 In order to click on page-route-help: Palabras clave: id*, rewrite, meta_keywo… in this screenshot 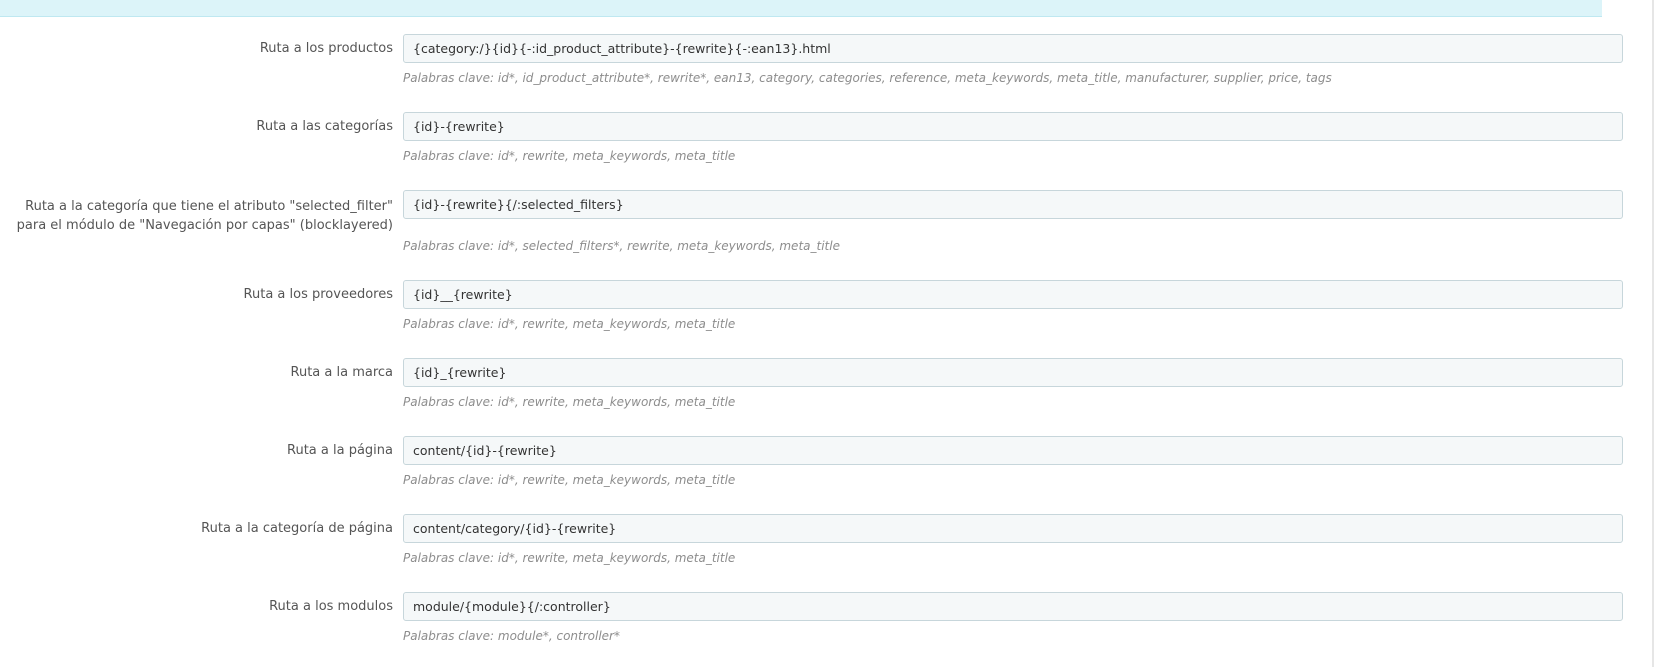, I will do `click(569, 480)`.